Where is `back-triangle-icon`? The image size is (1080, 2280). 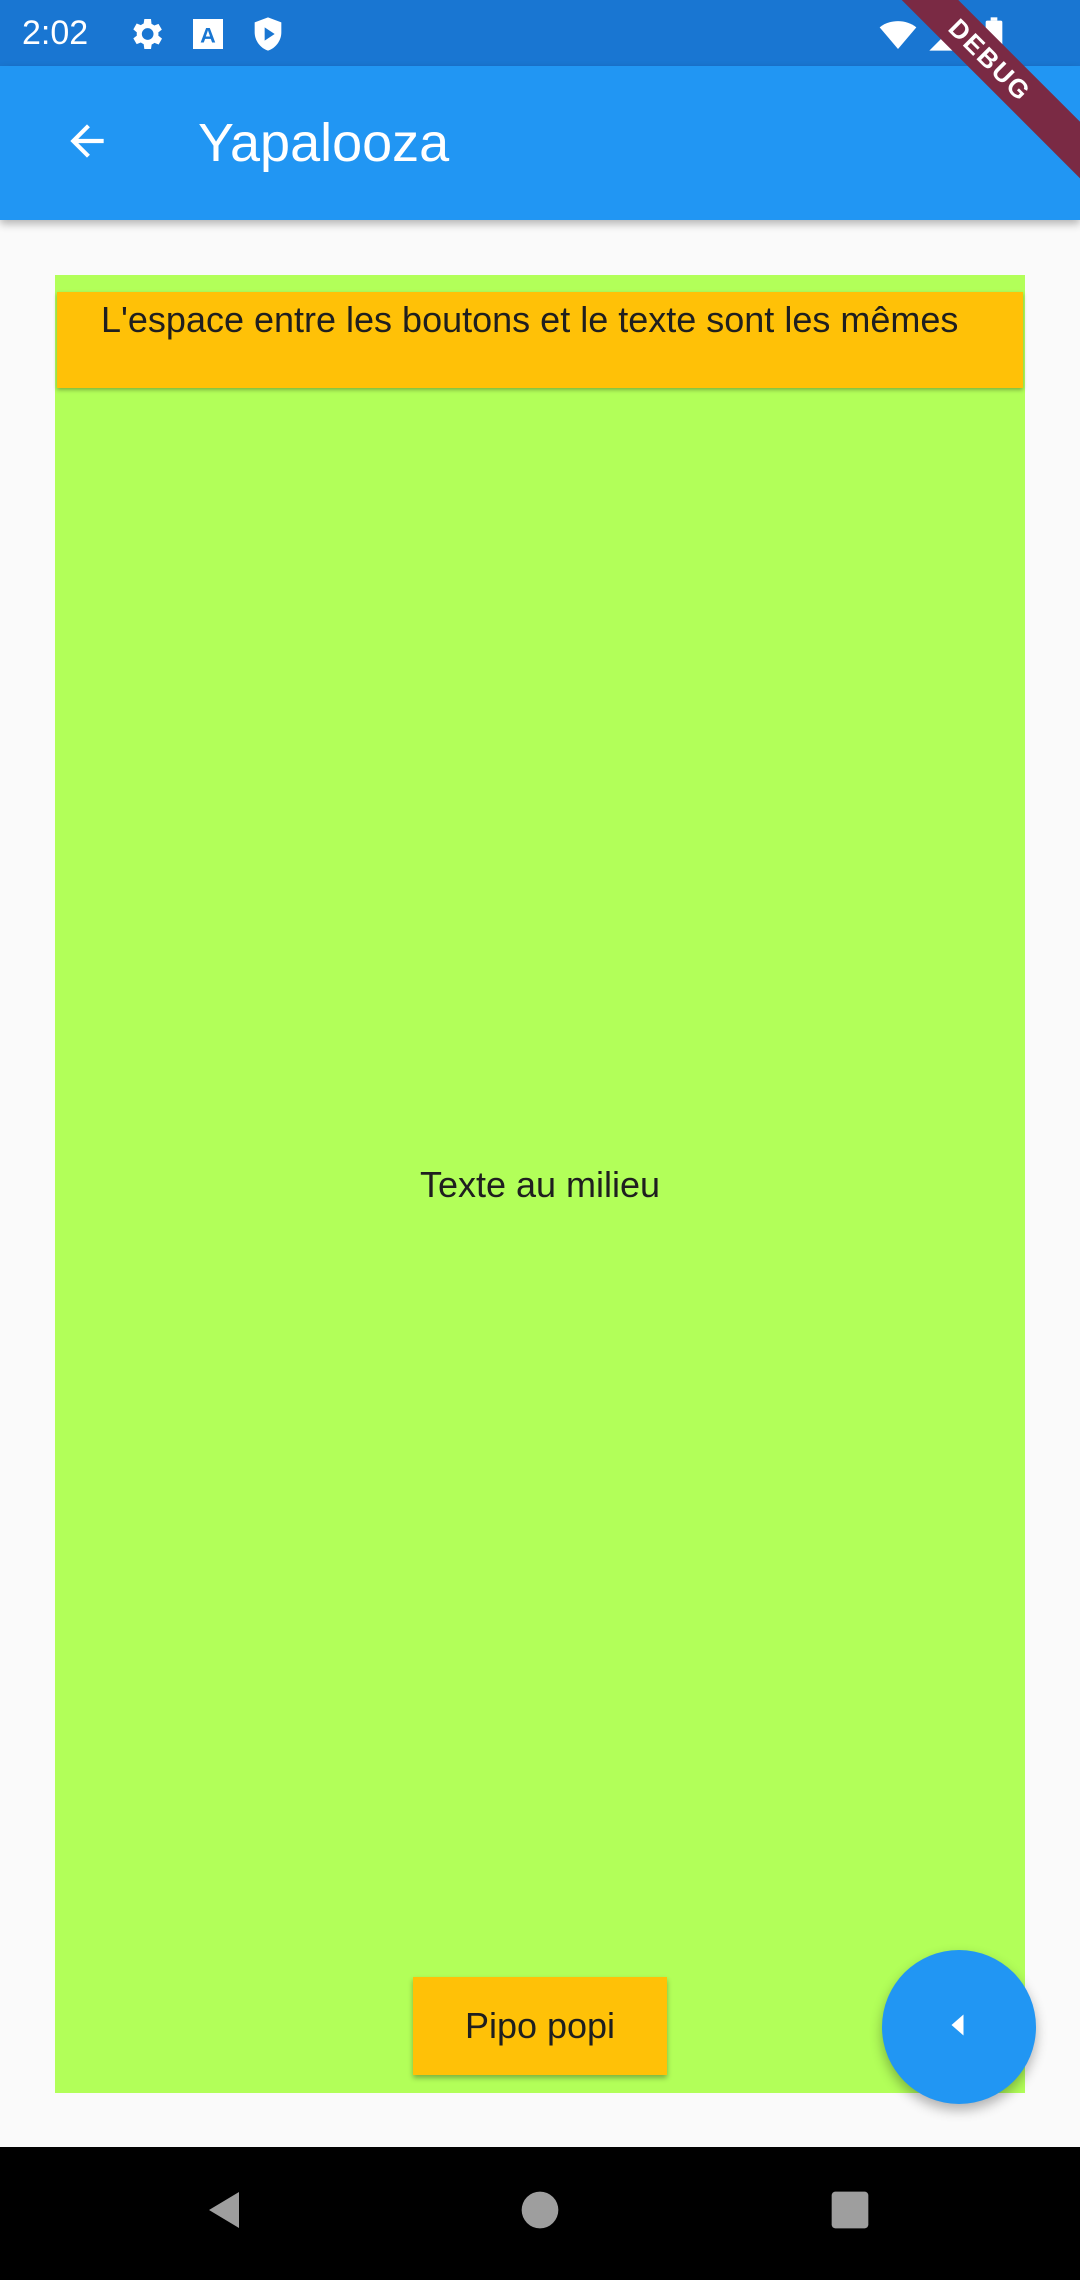
back-triangle-icon is located at coordinates (225, 2212).